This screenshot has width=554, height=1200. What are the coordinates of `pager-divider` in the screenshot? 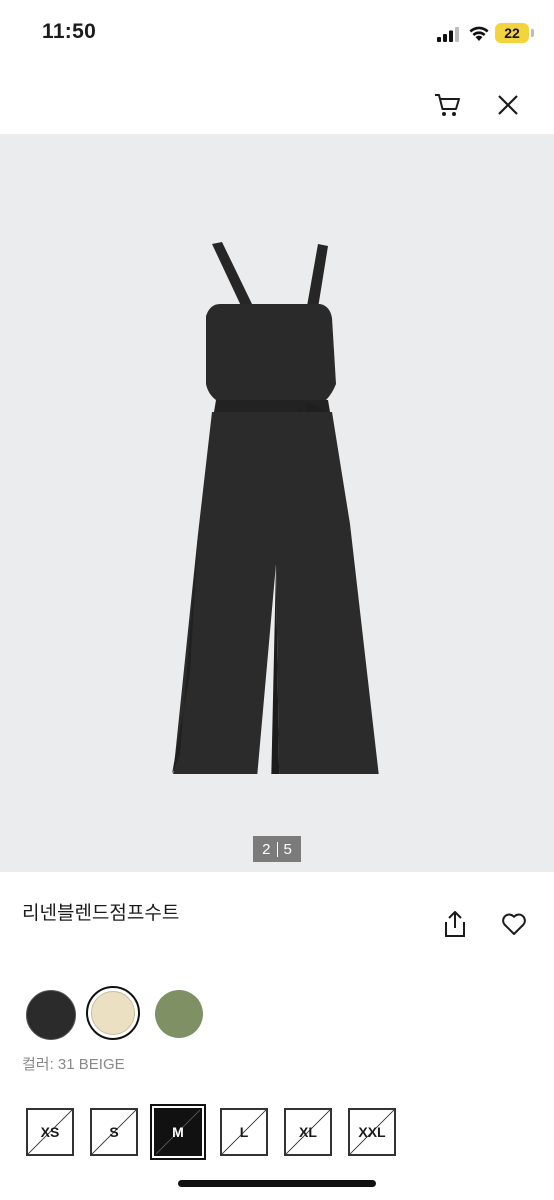 It's located at (277, 849).